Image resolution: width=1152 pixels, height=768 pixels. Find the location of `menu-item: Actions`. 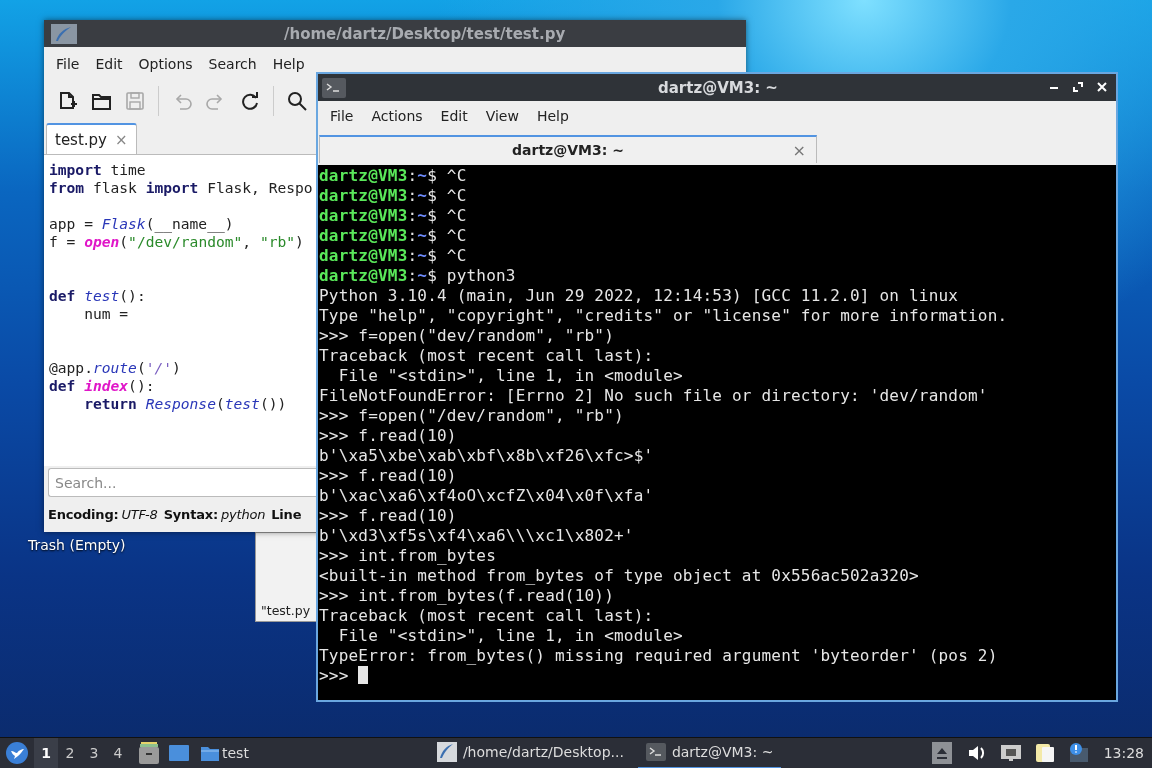

menu-item: Actions is located at coordinates (397, 116).